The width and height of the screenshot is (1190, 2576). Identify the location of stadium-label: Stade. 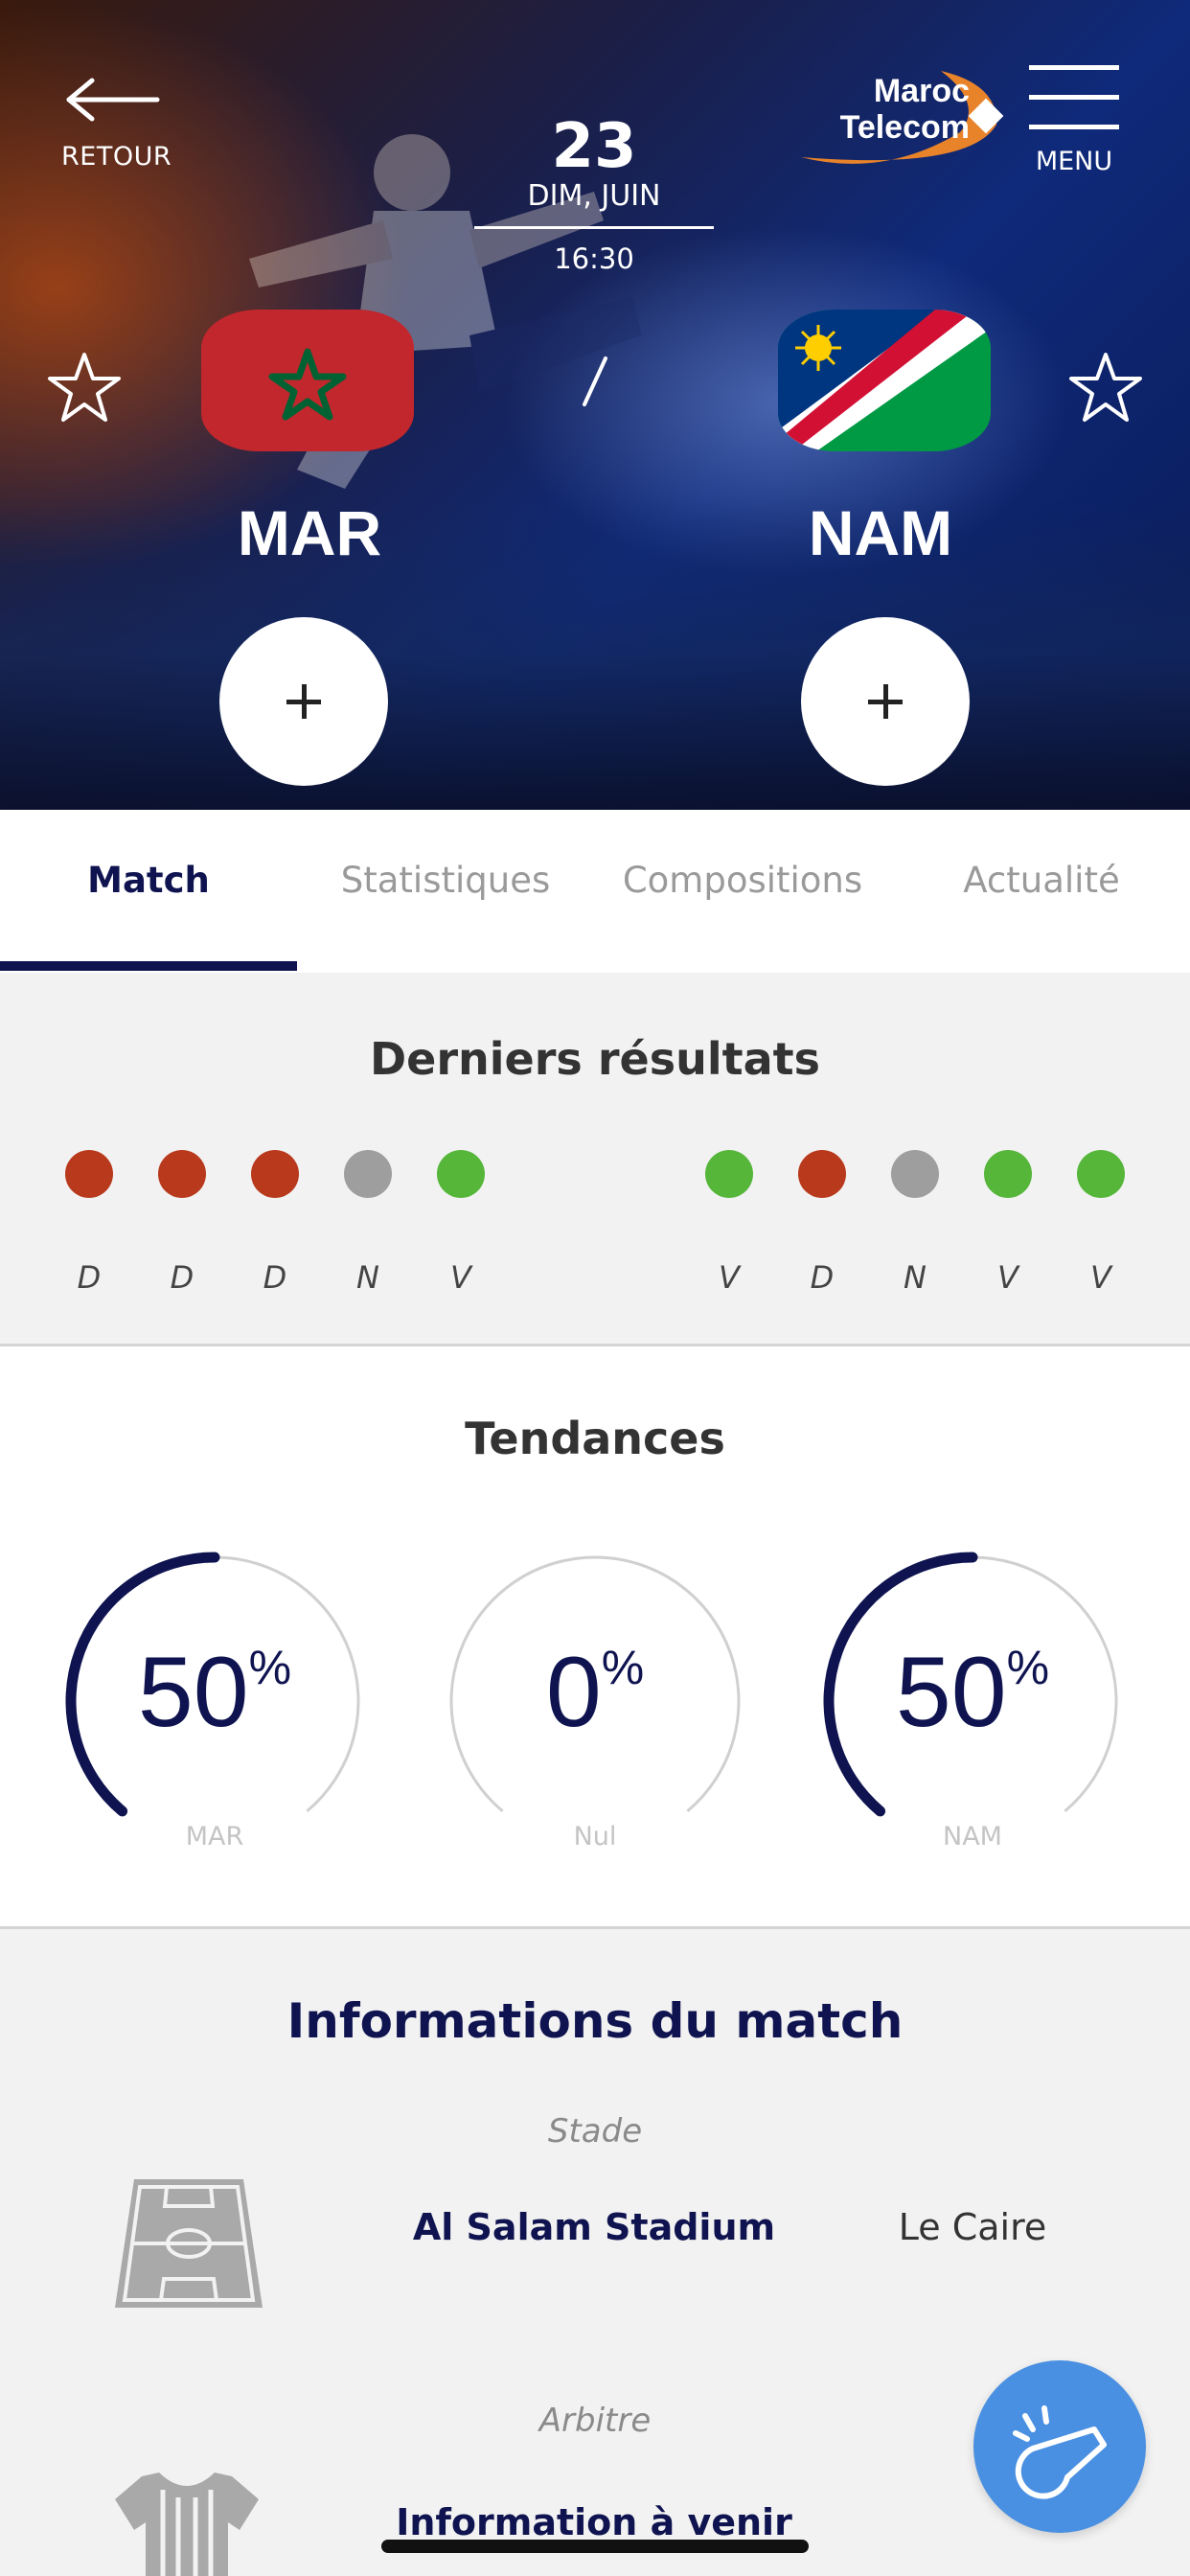
(595, 2131).